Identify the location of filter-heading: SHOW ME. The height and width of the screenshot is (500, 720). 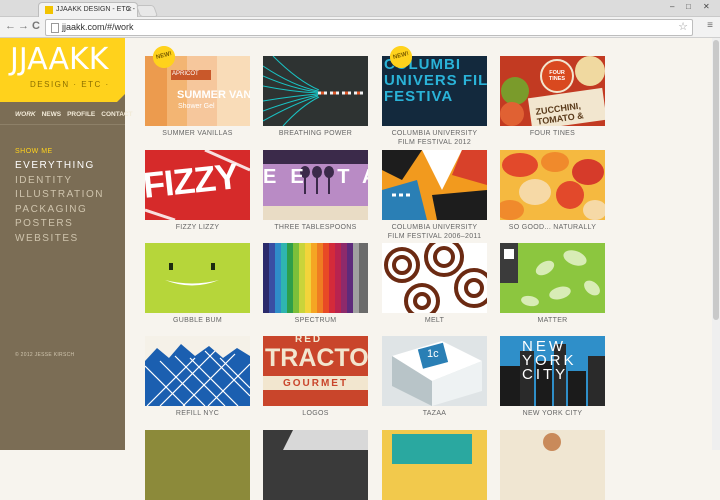
(34, 151).